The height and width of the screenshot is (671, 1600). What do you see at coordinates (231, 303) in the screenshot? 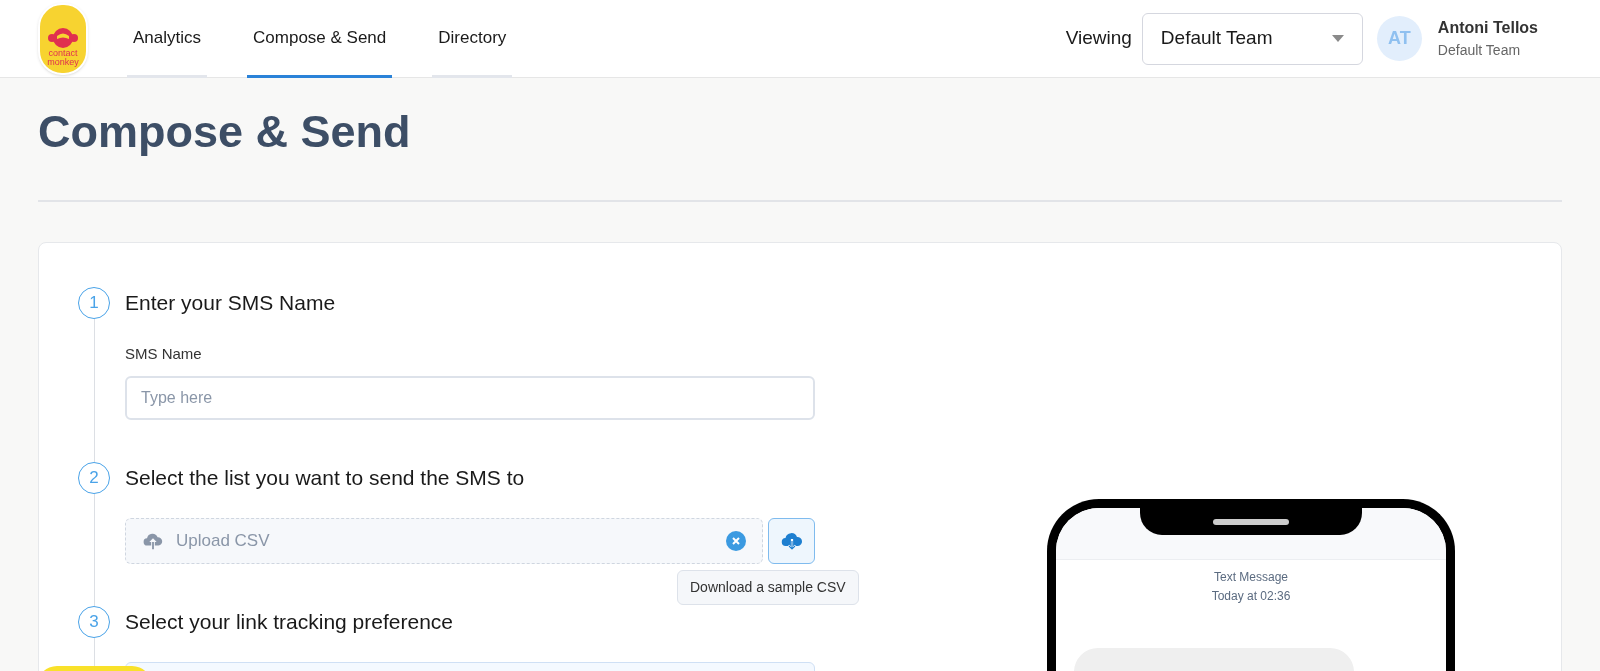
I see `step-title: Enter your SMS Name` at bounding box center [231, 303].